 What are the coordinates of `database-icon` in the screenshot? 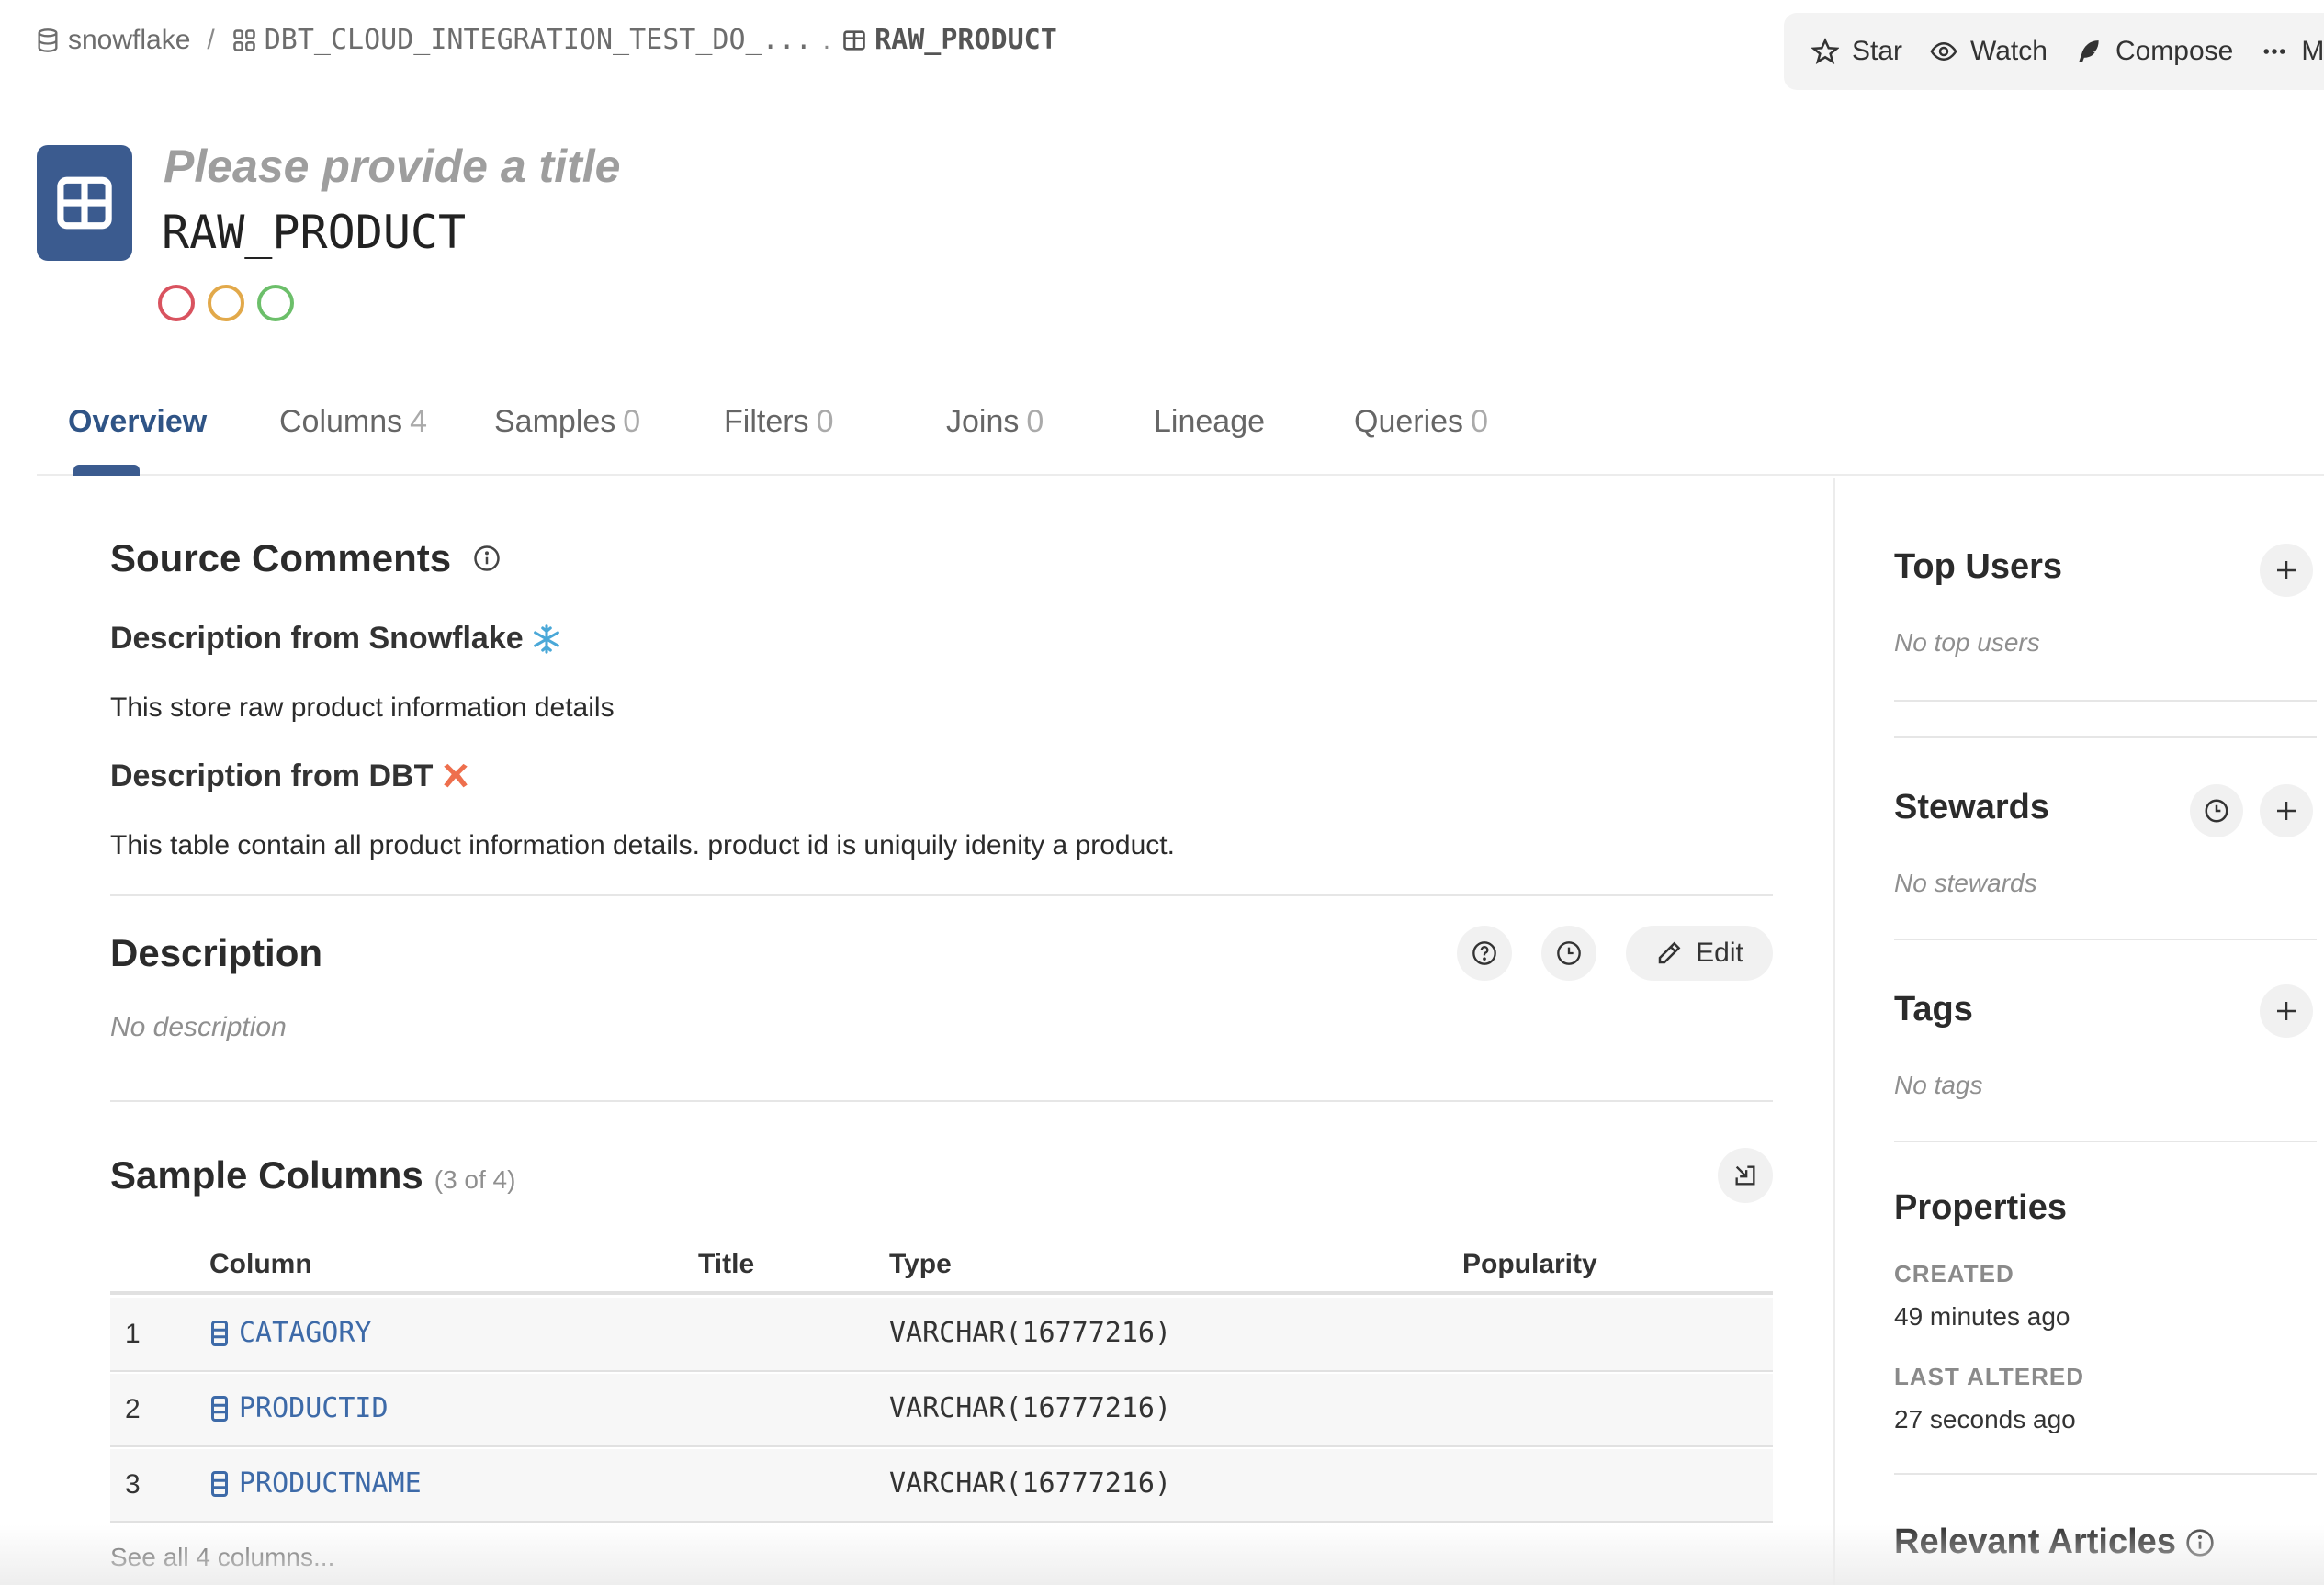 It's located at (48, 40).